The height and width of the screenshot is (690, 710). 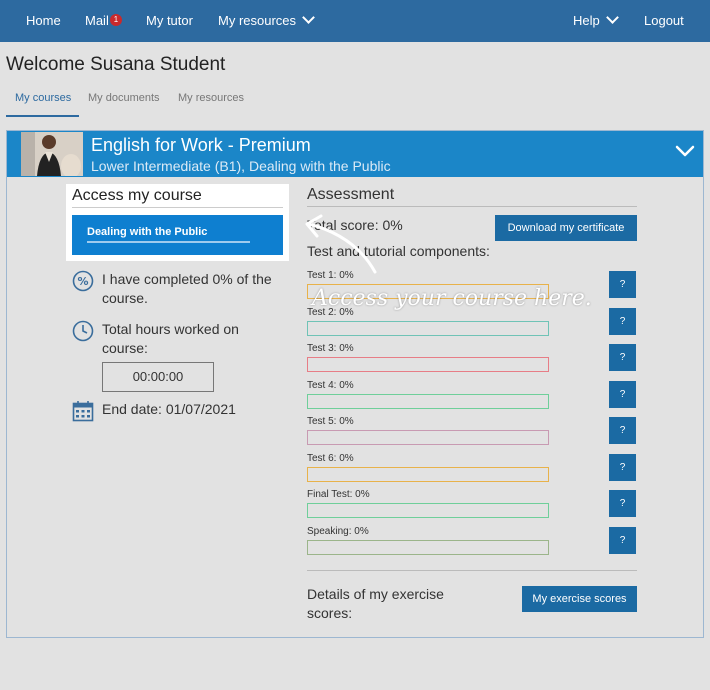 I want to click on access-course-panel: Access my course Dealing with the Public, so click(x=177, y=222).